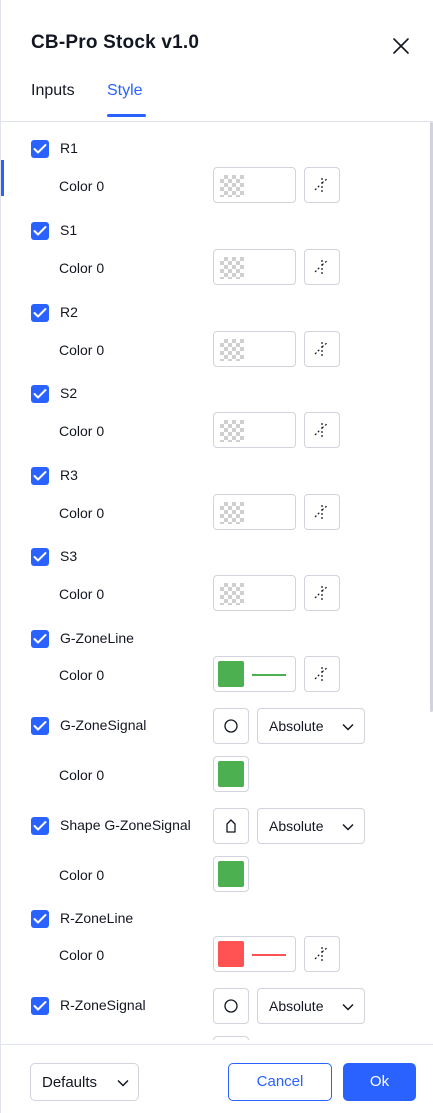 The height and width of the screenshot is (1113, 433). I want to click on location-select-g-zonesignal: Absolute, so click(311, 726).